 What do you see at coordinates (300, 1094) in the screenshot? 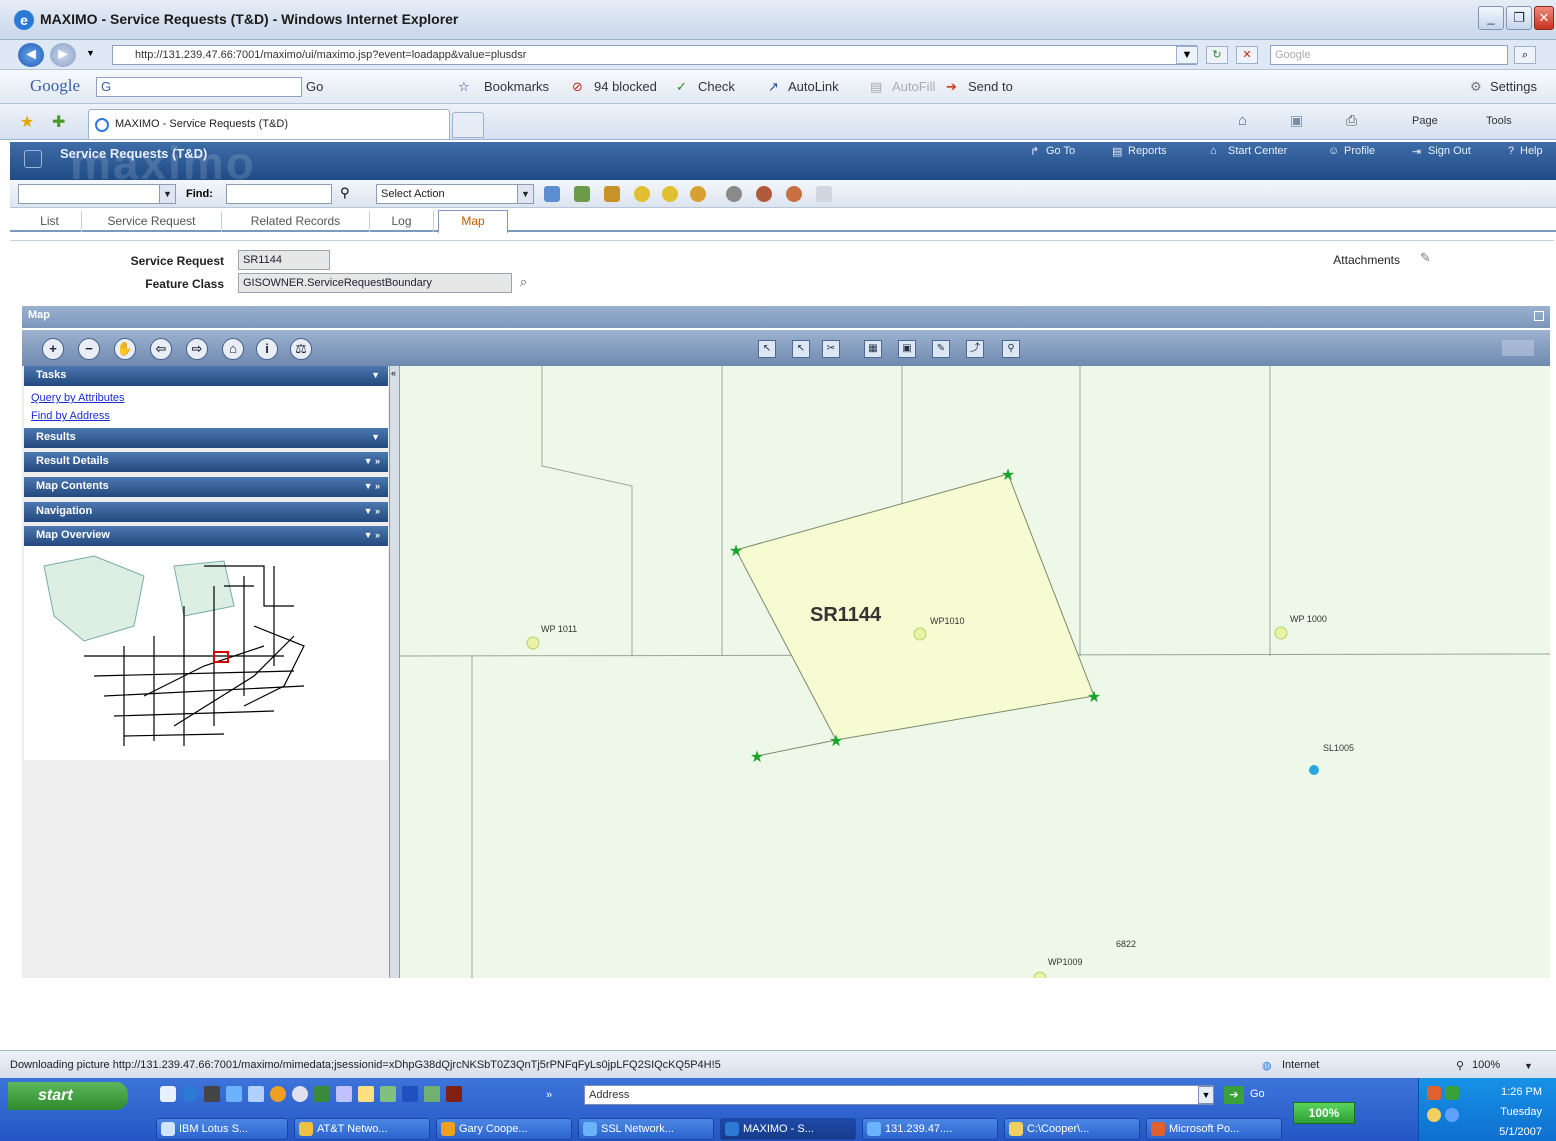
I see `search-quicklaunch-icon` at bounding box center [300, 1094].